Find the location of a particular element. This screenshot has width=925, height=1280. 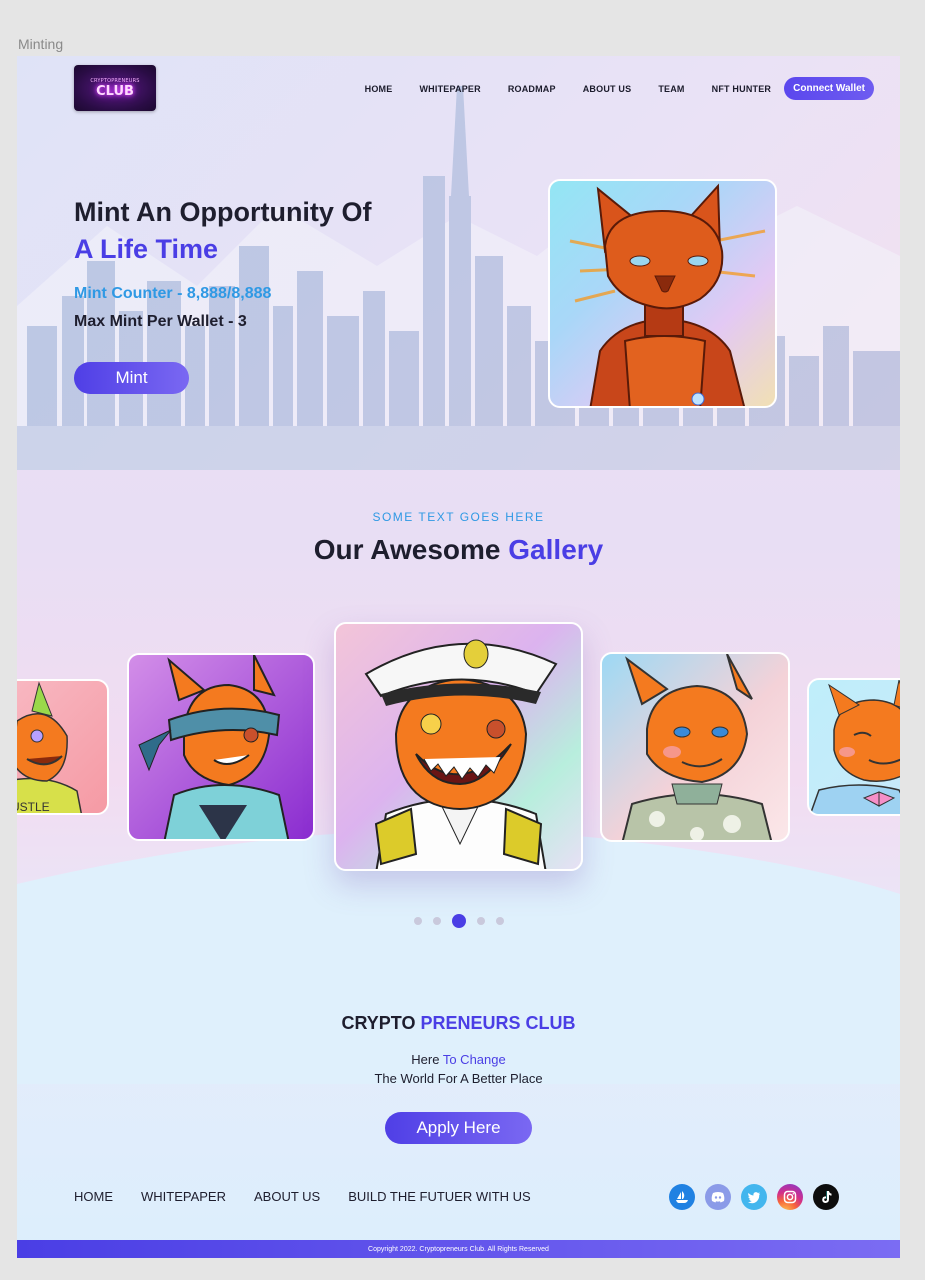

gallery-card-3-featured is located at coordinates (458, 746).